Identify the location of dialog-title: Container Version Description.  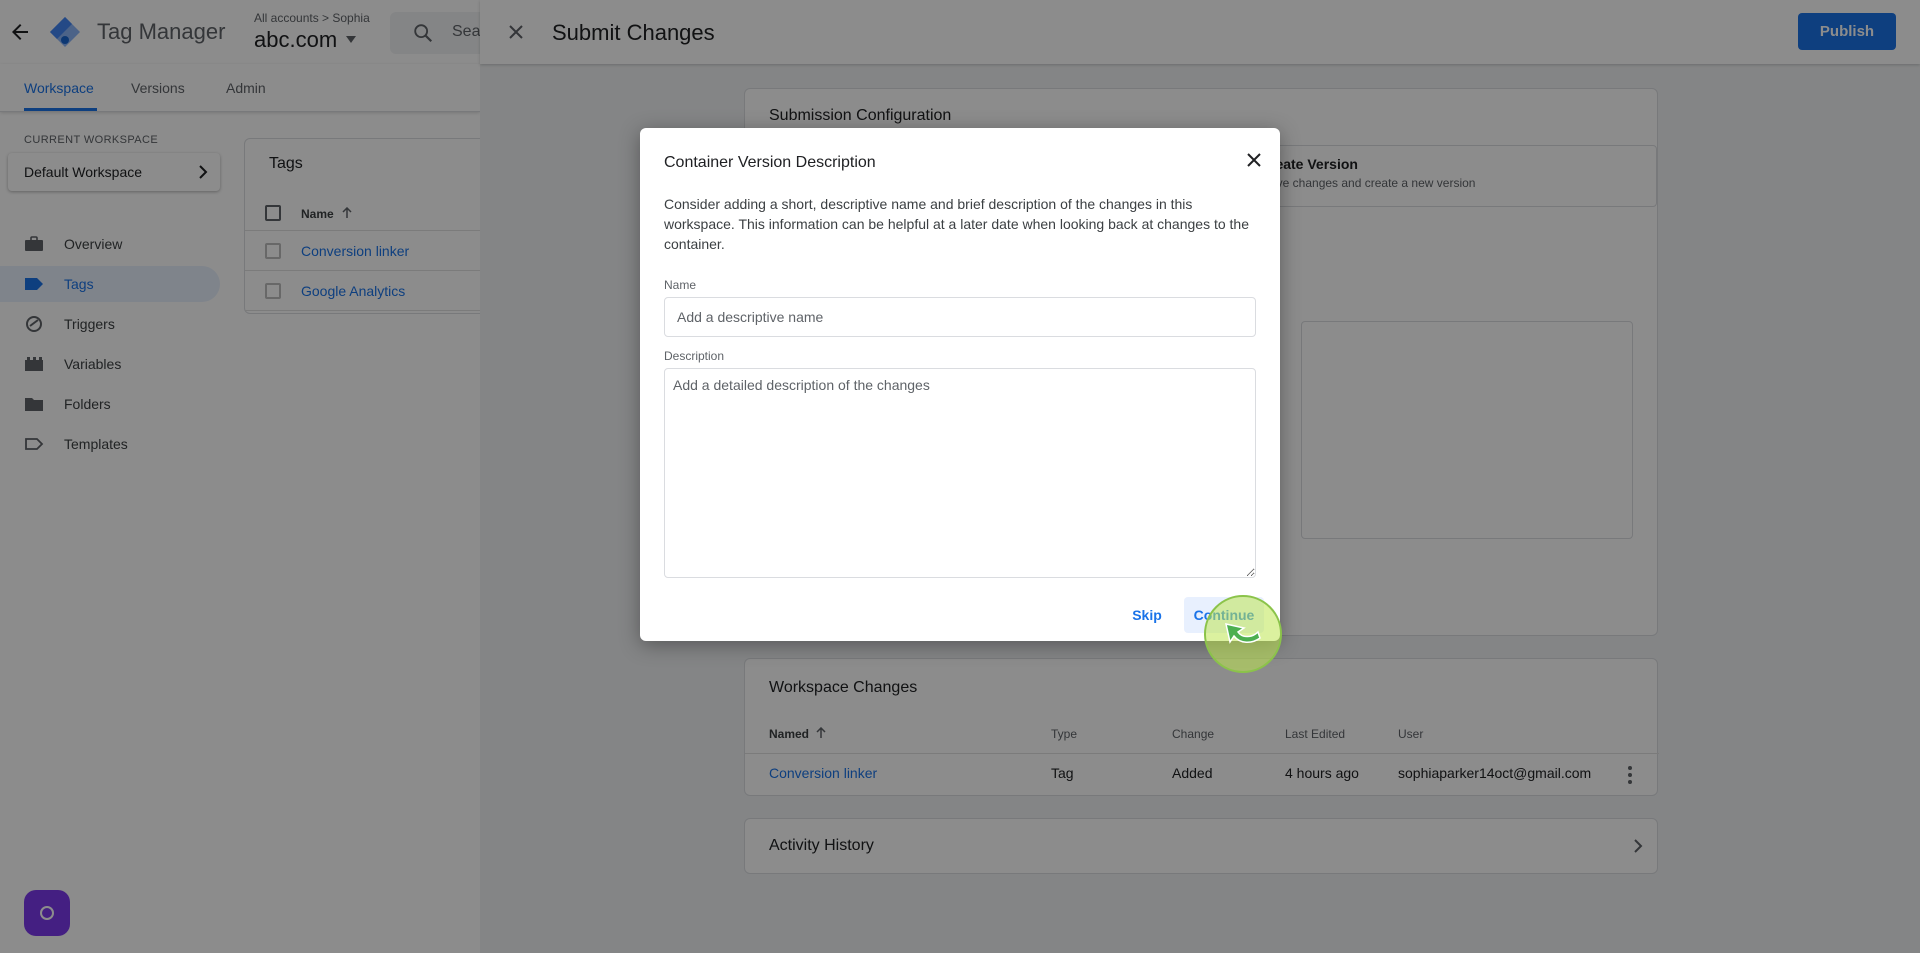
(770, 162).